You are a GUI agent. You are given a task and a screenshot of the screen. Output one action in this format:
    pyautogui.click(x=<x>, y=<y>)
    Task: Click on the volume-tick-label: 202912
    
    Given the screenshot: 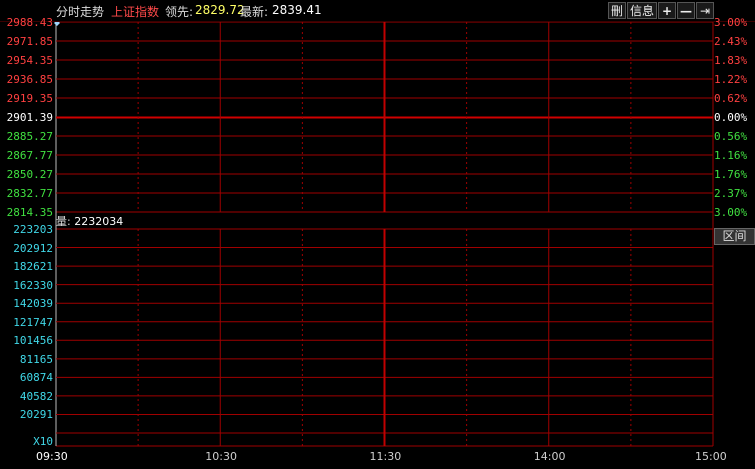 What is the action you would take?
    pyautogui.click(x=33, y=248)
    